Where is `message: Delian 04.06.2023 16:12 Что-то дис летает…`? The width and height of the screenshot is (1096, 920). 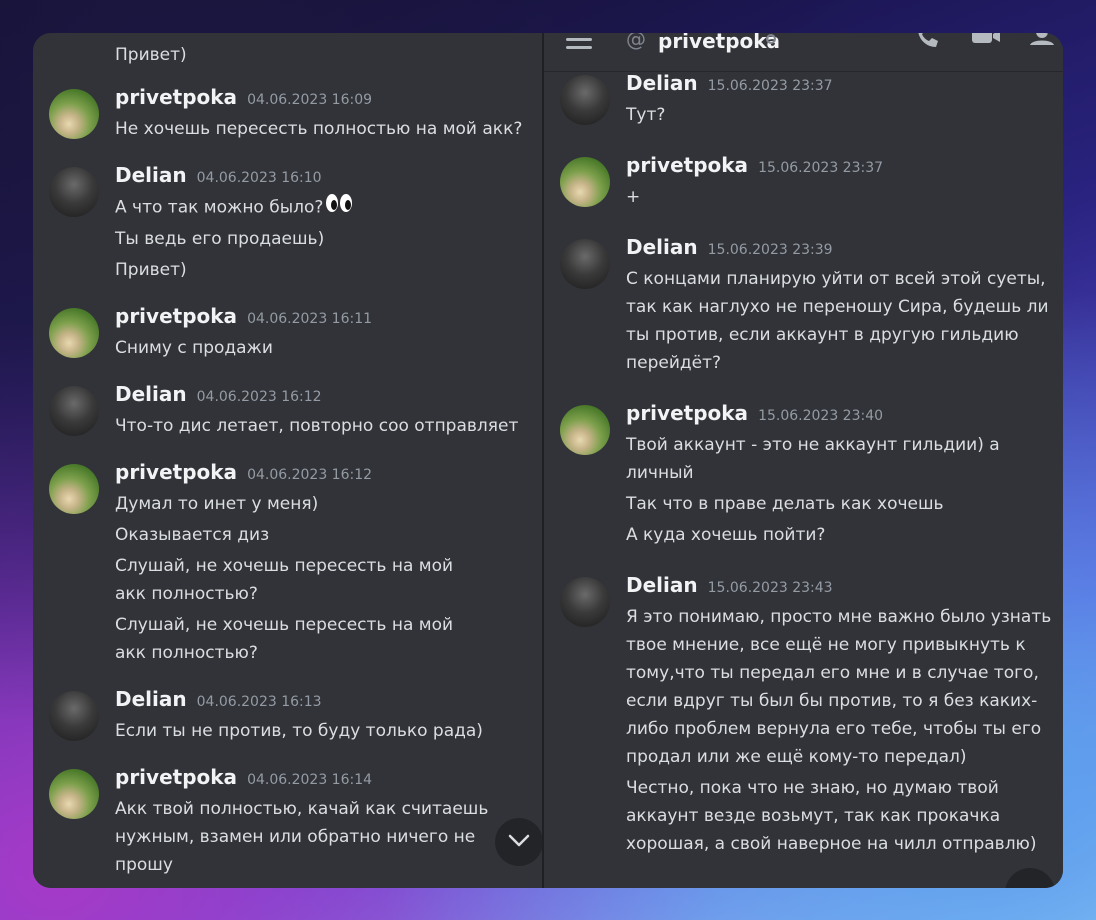
message: Delian 04.06.2023 16:12 Что-то дис летает… is located at coordinates (287, 411).